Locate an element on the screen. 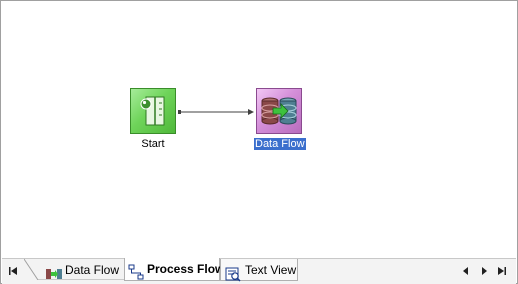  tab-text-view: Text View is located at coordinates (259, 270).